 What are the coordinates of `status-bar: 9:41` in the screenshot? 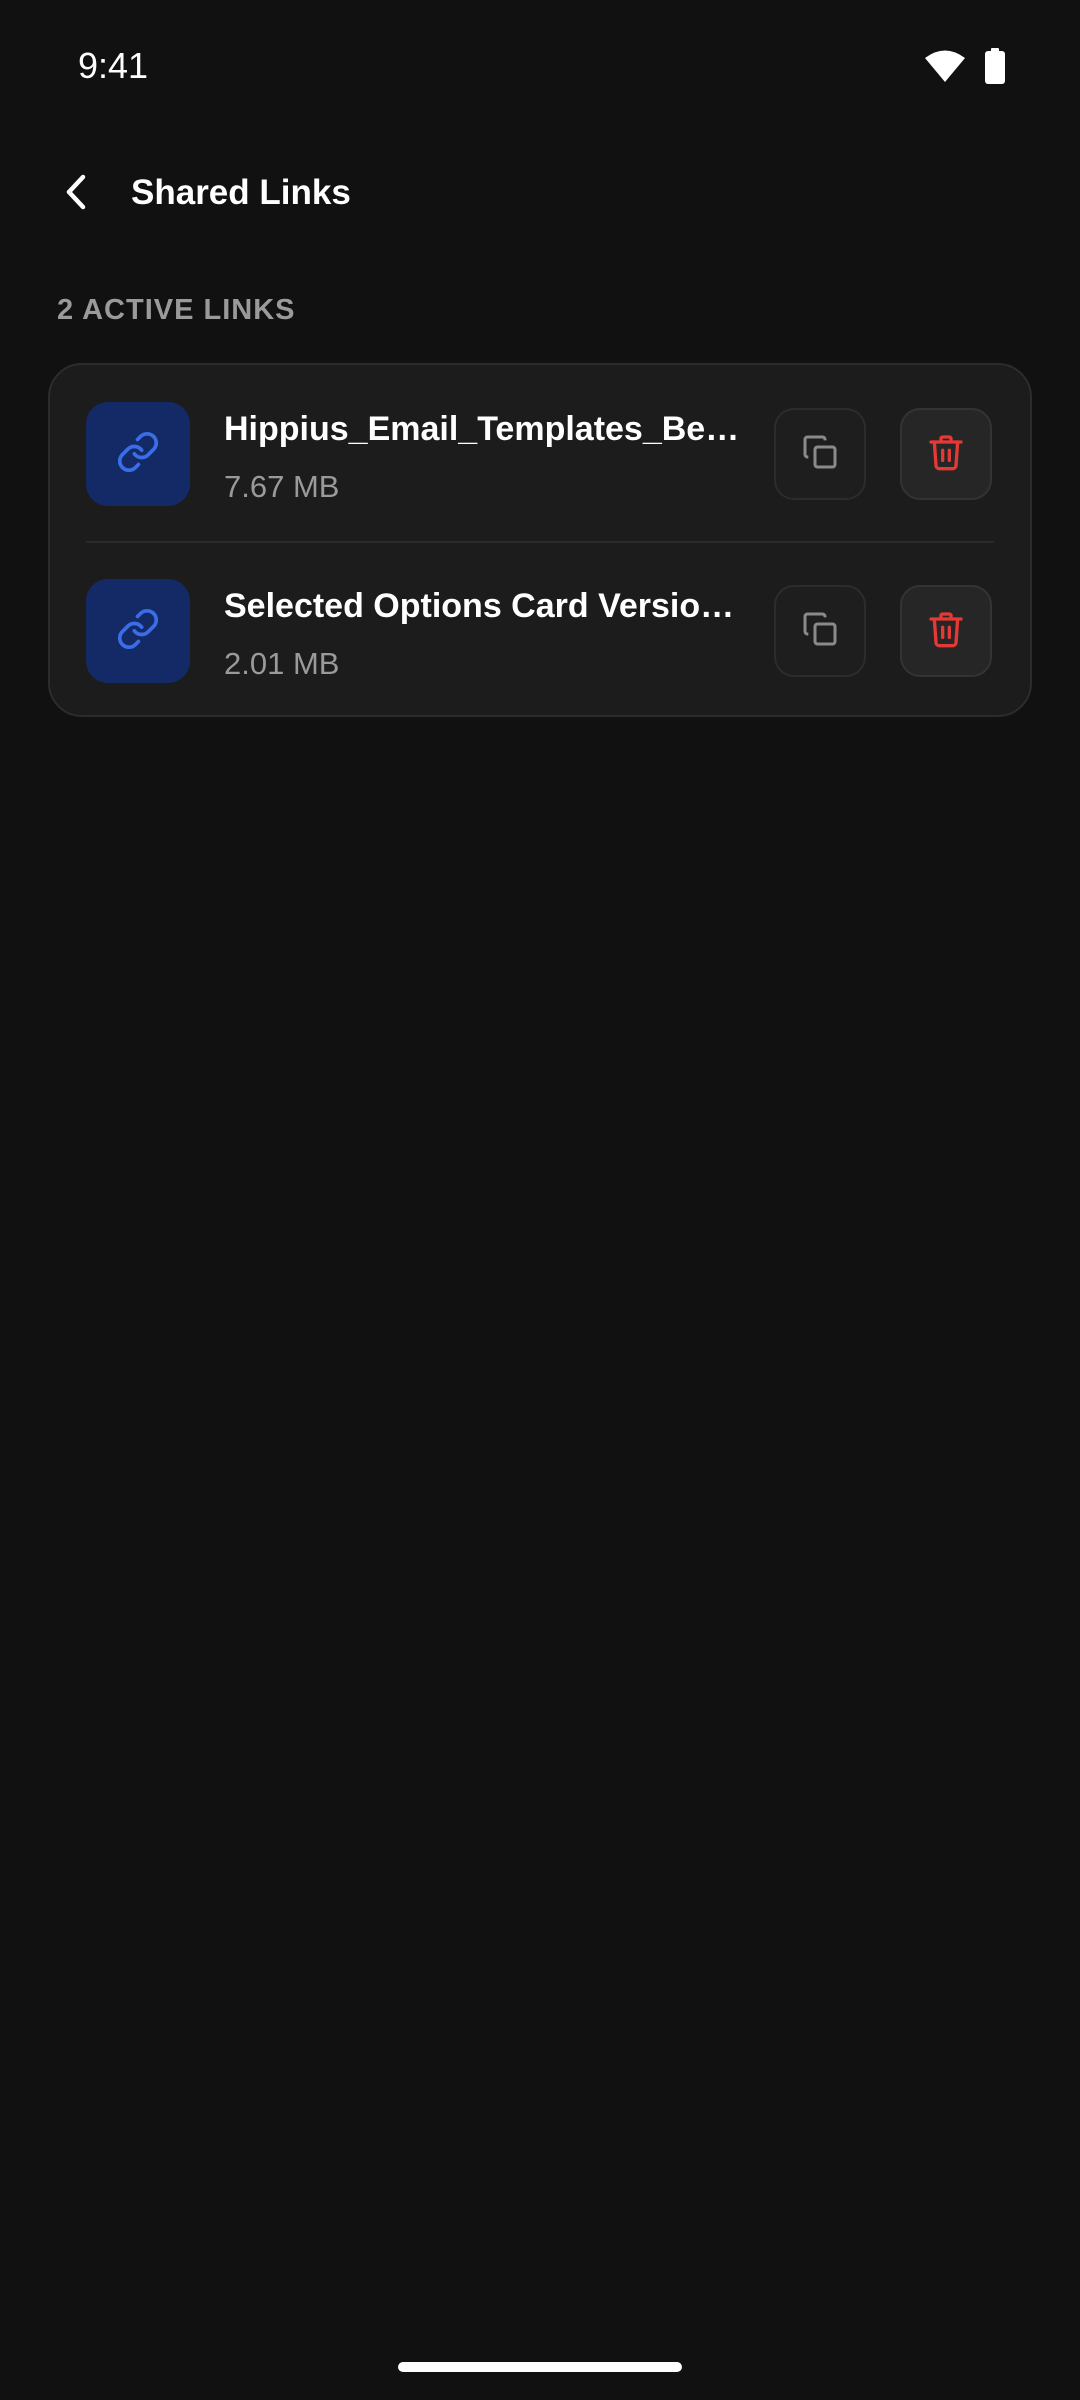 It's located at (540, 65).